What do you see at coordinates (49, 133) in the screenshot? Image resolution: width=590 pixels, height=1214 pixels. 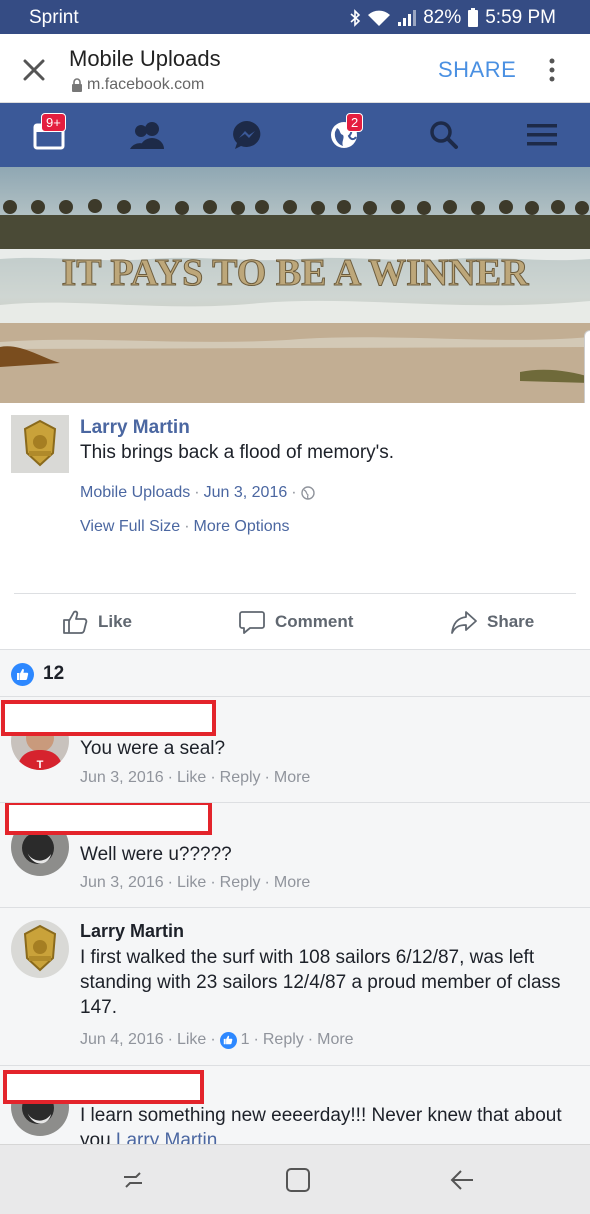 I see `nav-friend-requests: 9+` at bounding box center [49, 133].